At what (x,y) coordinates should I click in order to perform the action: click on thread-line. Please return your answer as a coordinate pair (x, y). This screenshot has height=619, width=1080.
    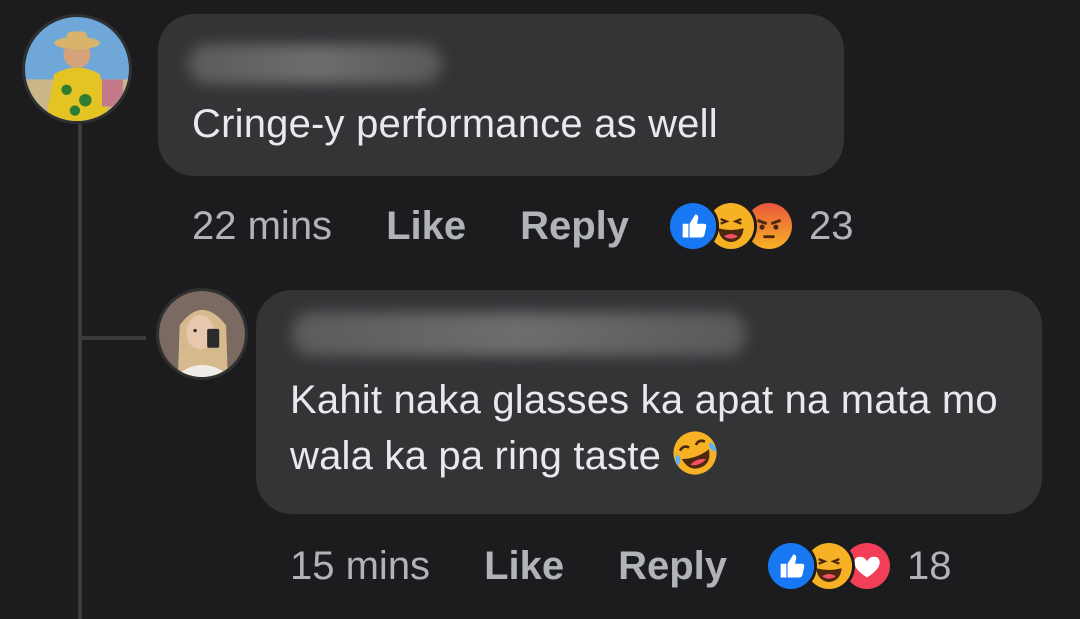
    Looking at the image, I should click on (80, 368).